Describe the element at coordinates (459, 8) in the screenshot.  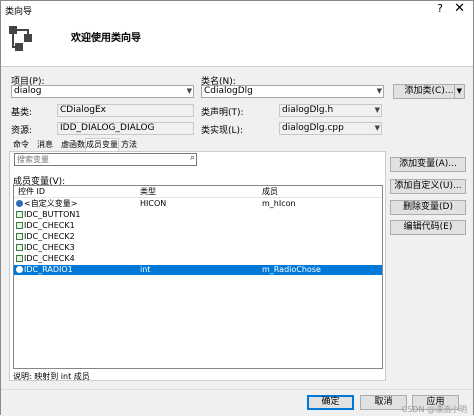
I see `close-button: ✕` at that location.